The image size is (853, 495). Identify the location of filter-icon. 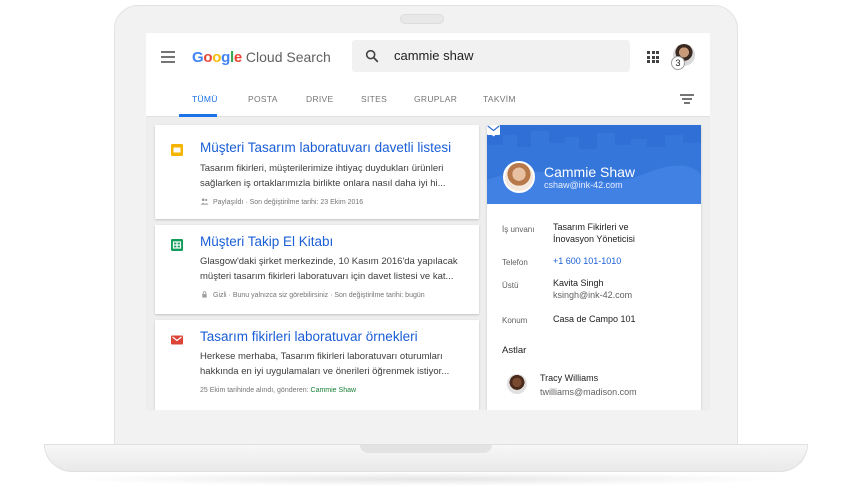
(687, 99).